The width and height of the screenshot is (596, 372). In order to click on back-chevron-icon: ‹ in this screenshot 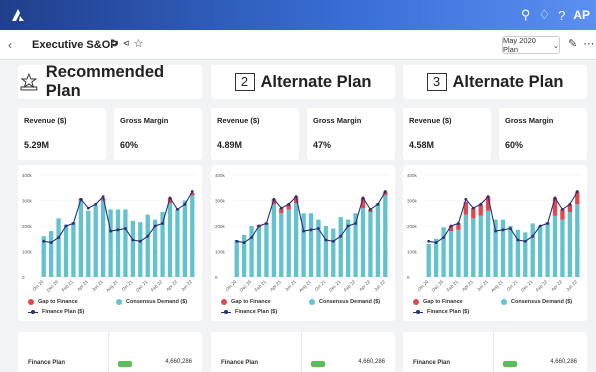, I will do `click(10, 45)`.